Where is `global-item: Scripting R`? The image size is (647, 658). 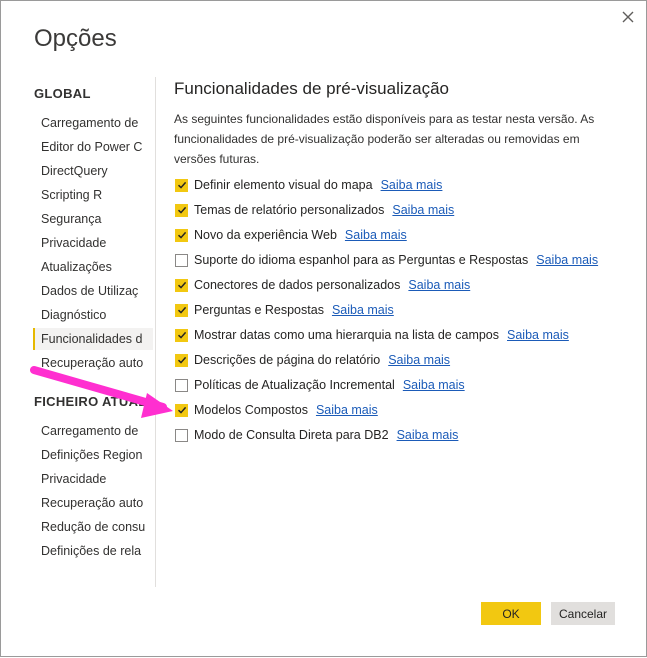 global-item: Scripting R is located at coordinates (93, 195).